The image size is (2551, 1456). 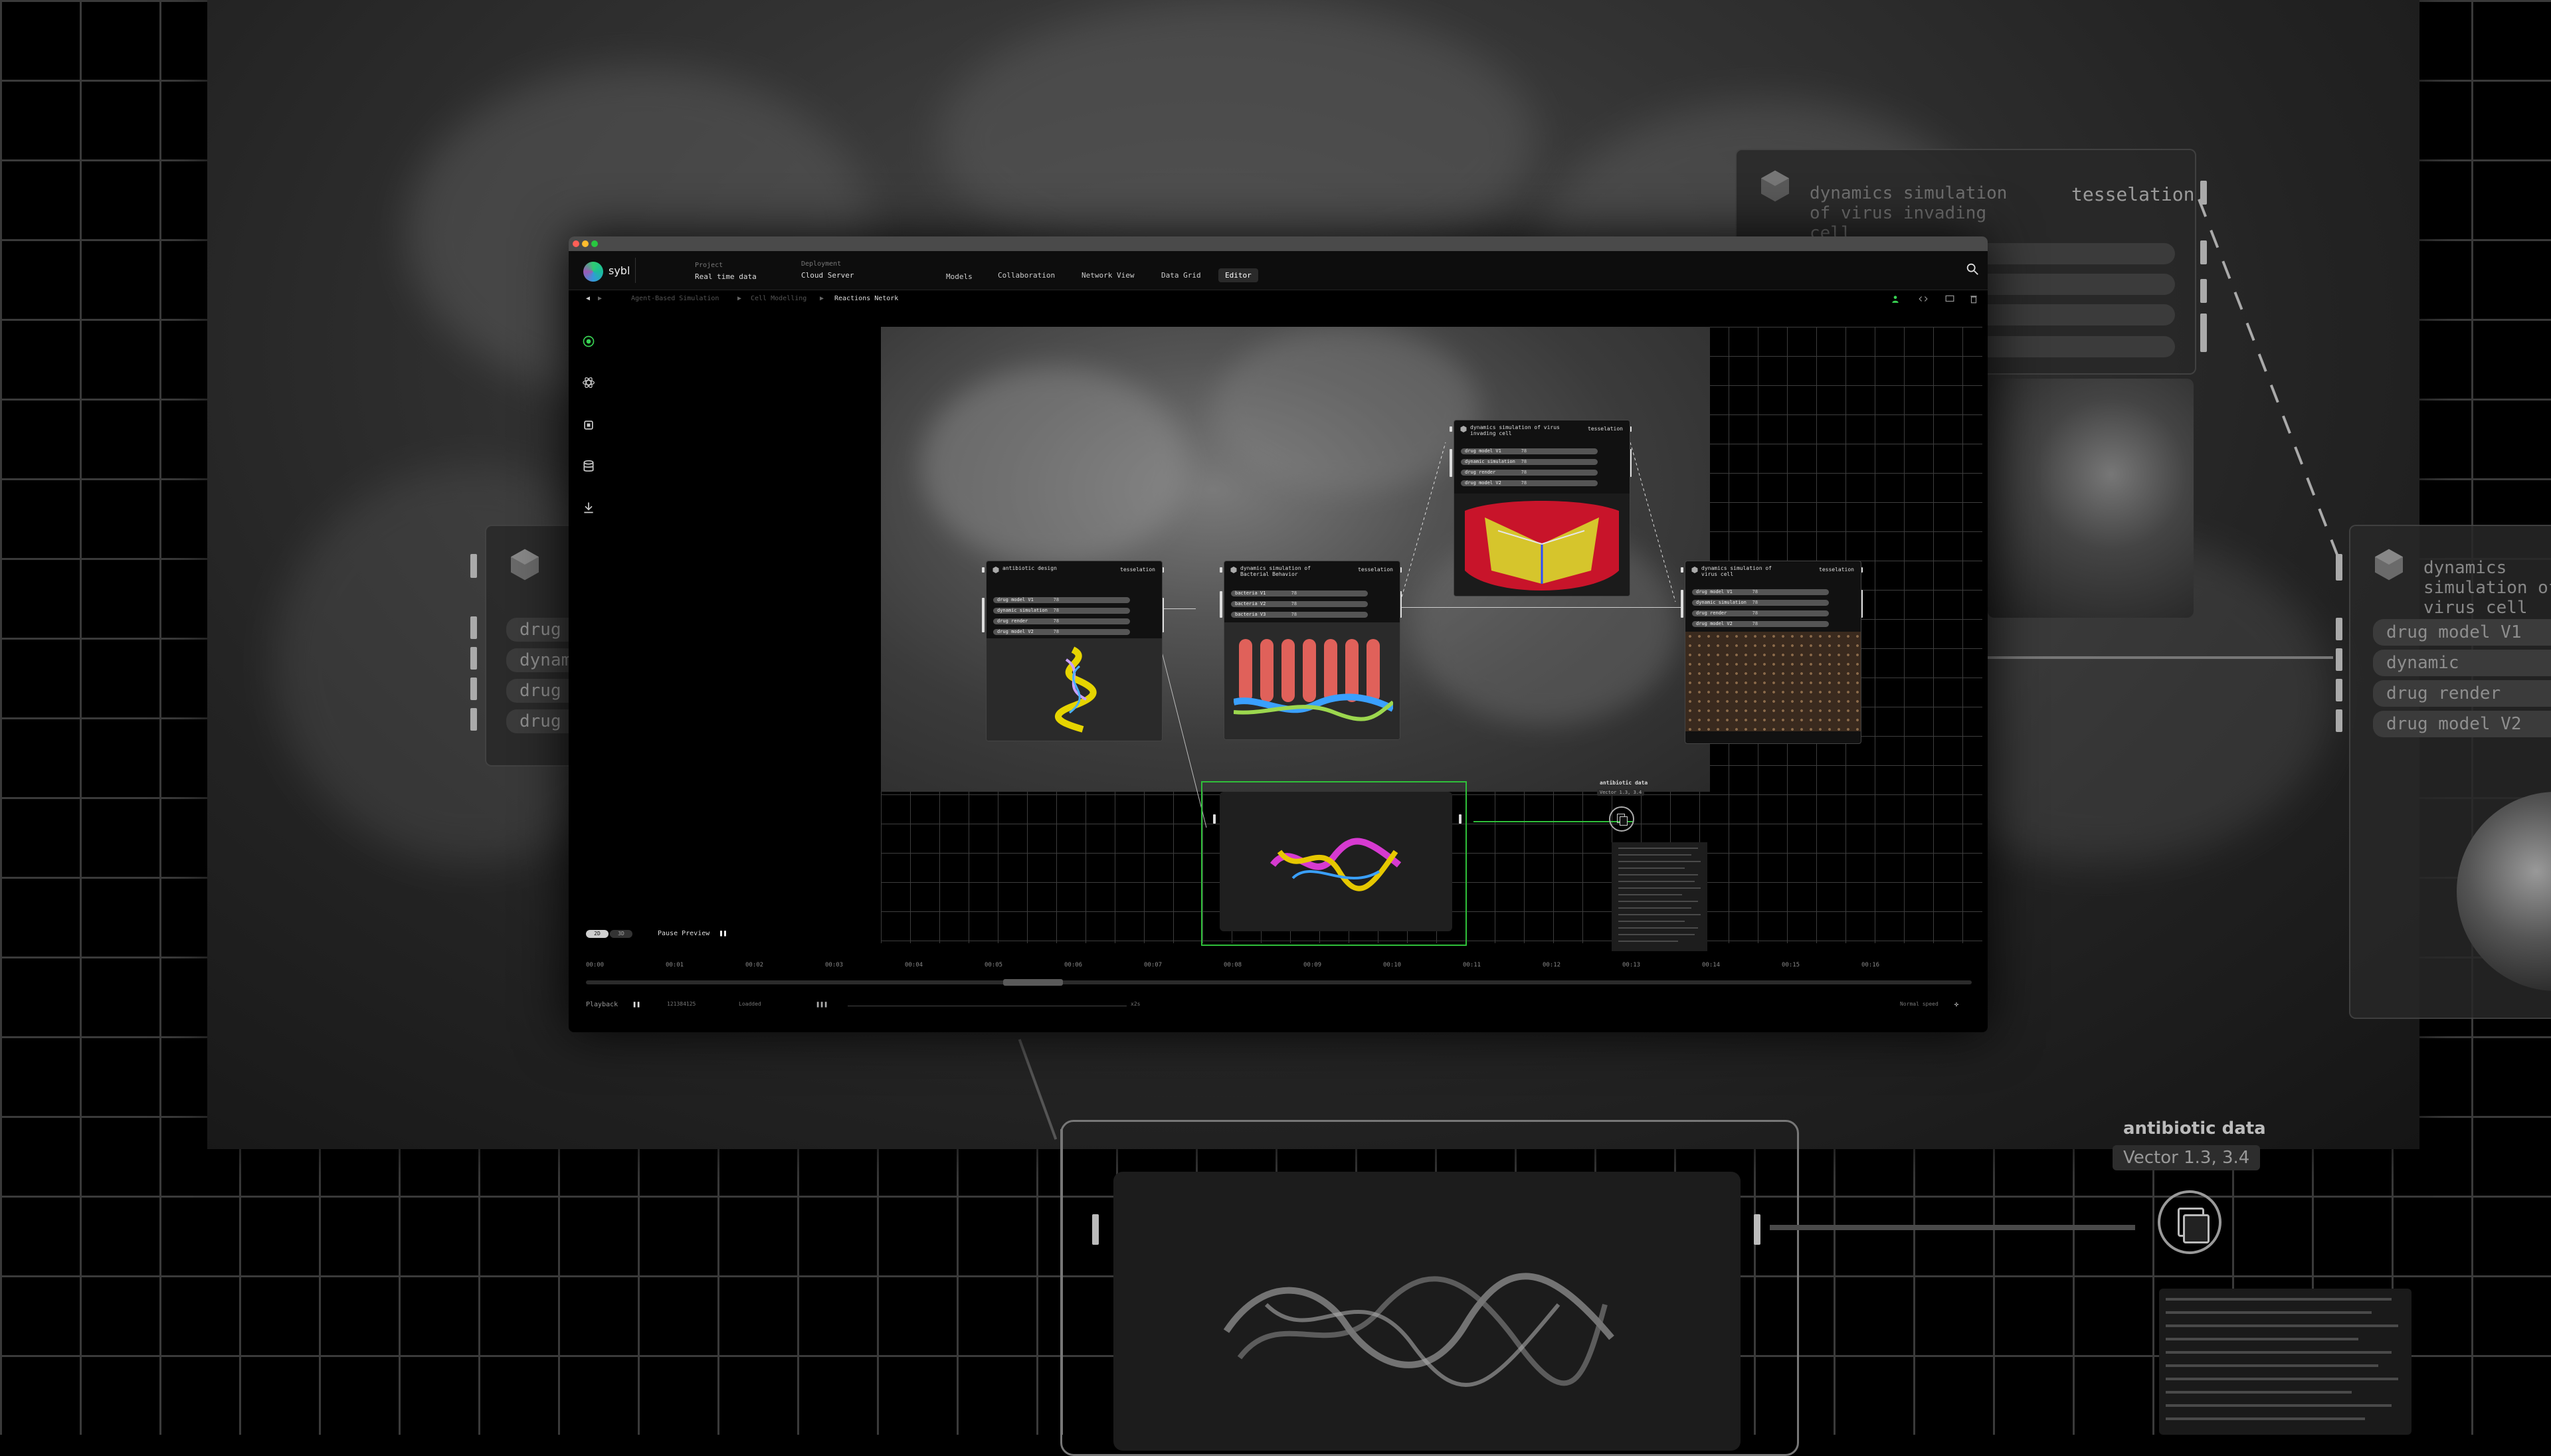 I want to click on antibiotic-protein-render, so click(x=1074, y=689).